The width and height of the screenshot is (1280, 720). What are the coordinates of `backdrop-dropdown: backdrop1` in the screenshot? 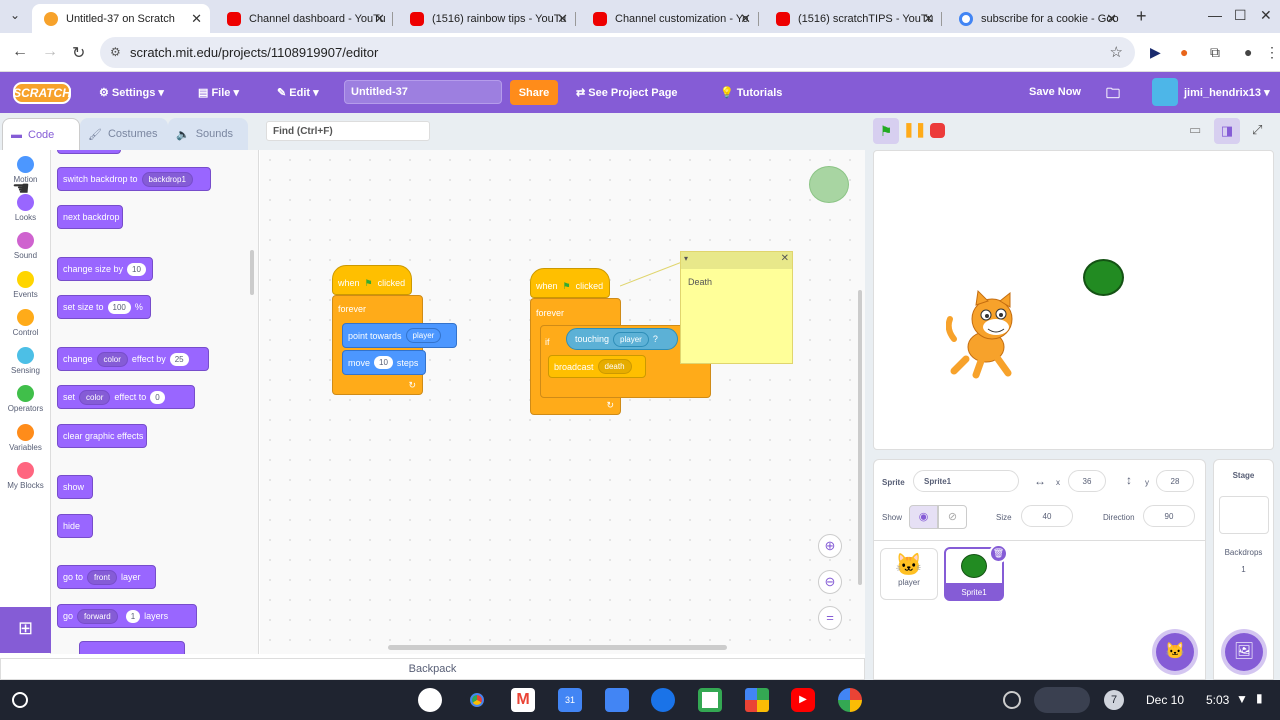 It's located at (167, 179).